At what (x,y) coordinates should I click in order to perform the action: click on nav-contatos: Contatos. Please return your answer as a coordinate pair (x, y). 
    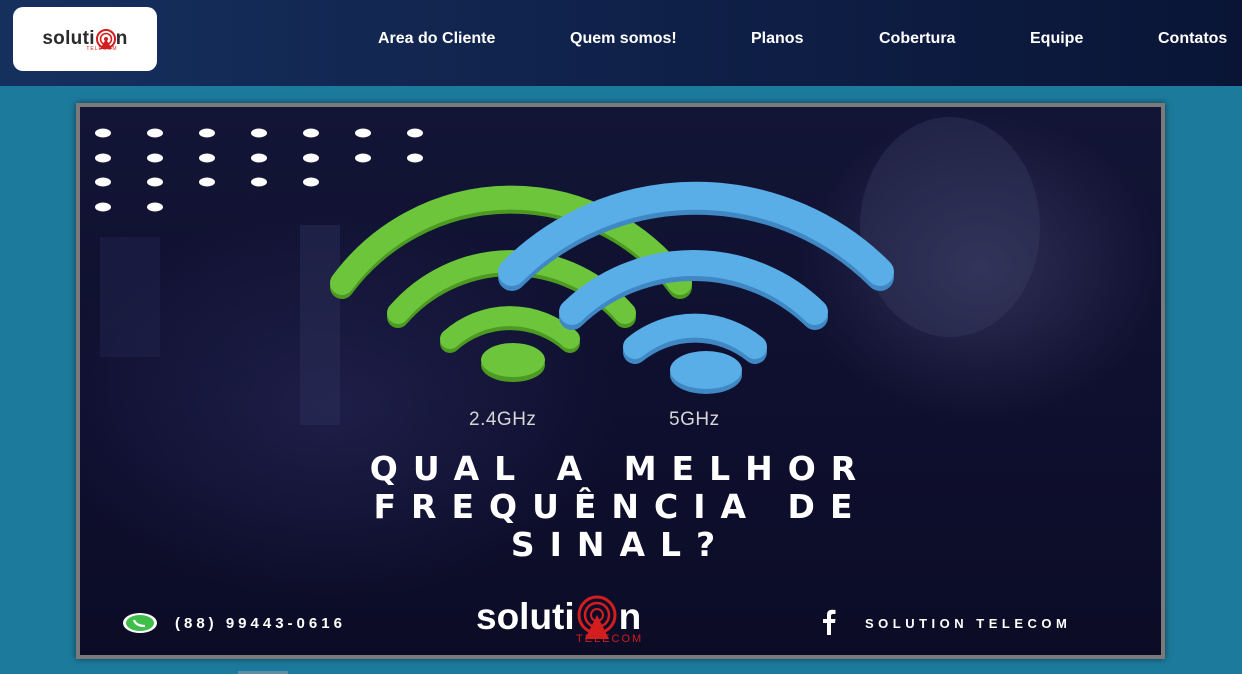
    Looking at the image, I should click on (1192, 39).